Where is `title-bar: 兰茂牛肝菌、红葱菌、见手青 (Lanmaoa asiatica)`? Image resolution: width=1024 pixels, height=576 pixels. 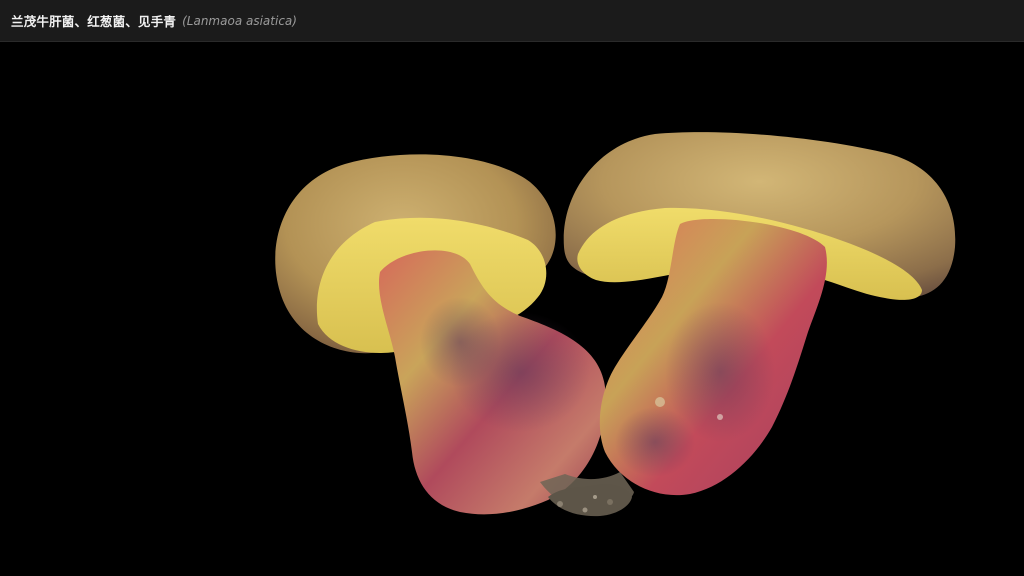 title-bar: 兰茂牛肝菌、红葱菌、见手青 (Lanmaoa asiatica) is located at coordinates (512, 21).